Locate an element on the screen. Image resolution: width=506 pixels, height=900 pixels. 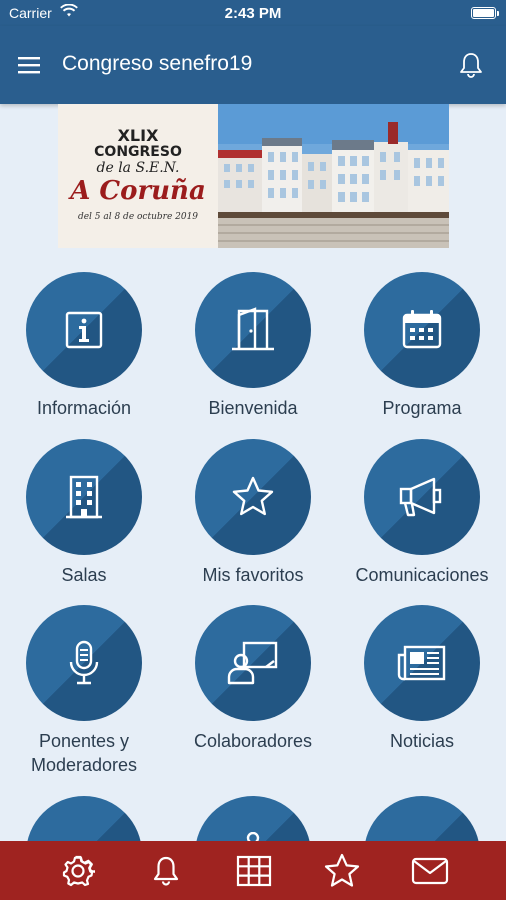
tab-favorites is located at coordinates (341, 870).